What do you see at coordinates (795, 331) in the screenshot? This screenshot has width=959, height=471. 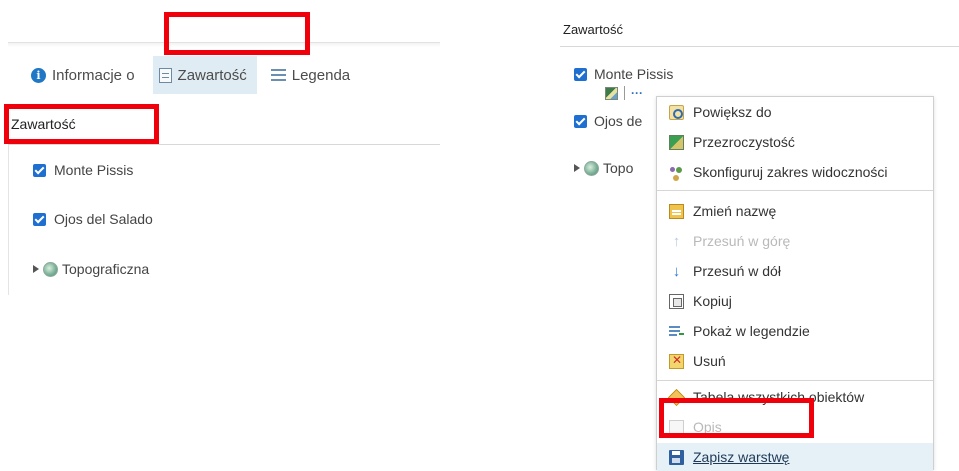 I see `menu-item-show-in-legend: Pokaż w legendzie` at bounding box center [795, 331].